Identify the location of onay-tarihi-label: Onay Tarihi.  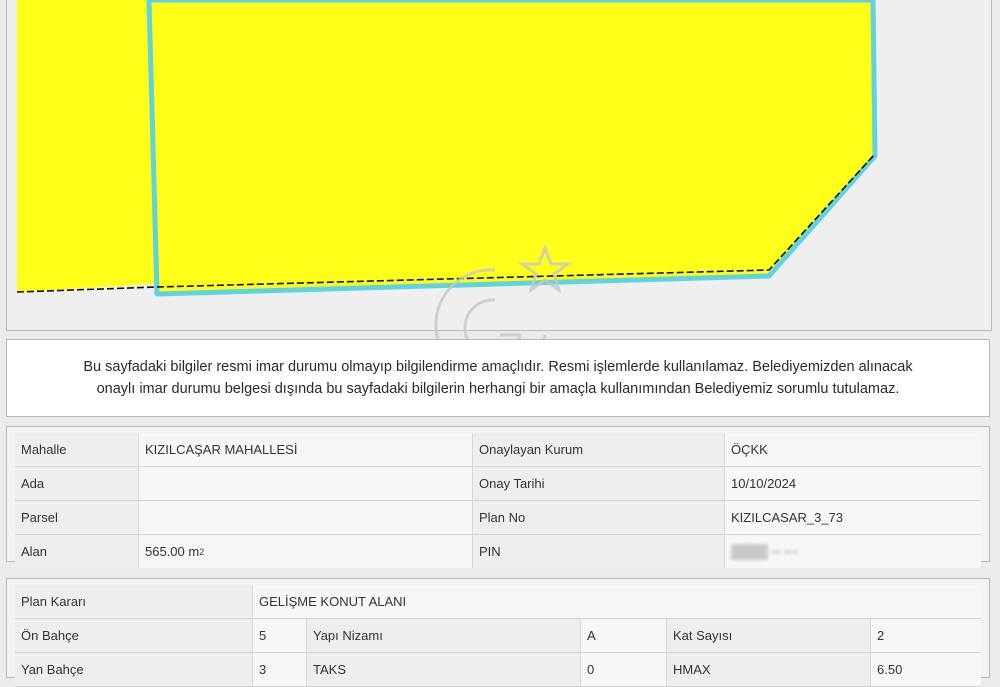
(599, 483).